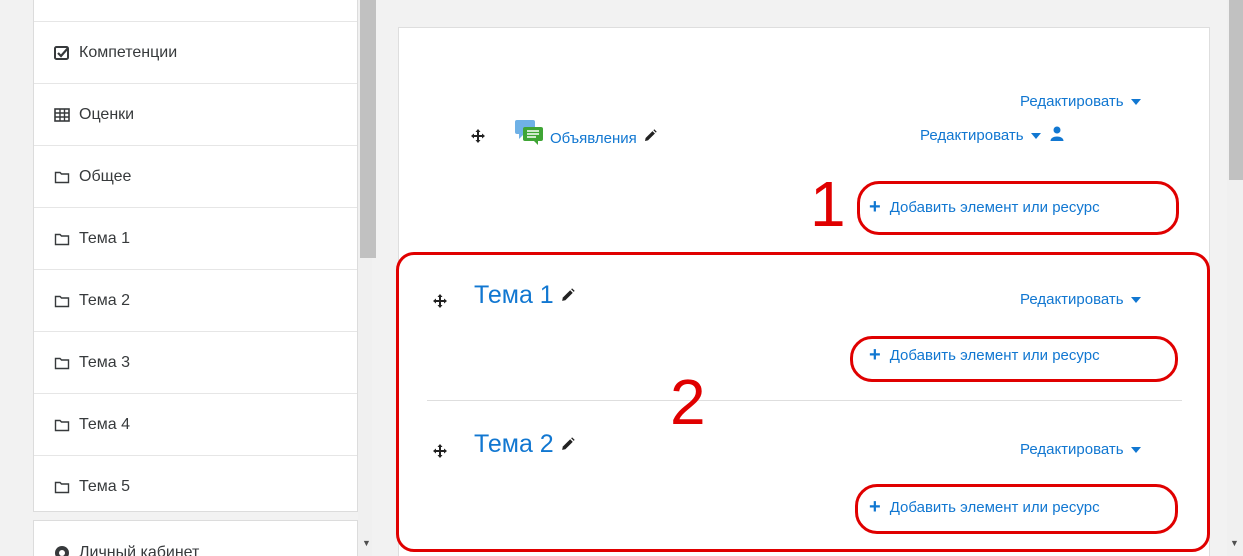 This screenshot has width=1243, height=556. Describe the element at coordinates (195, 176) in the screenshot. I see `sidebar-item-general: Общее` at that location.